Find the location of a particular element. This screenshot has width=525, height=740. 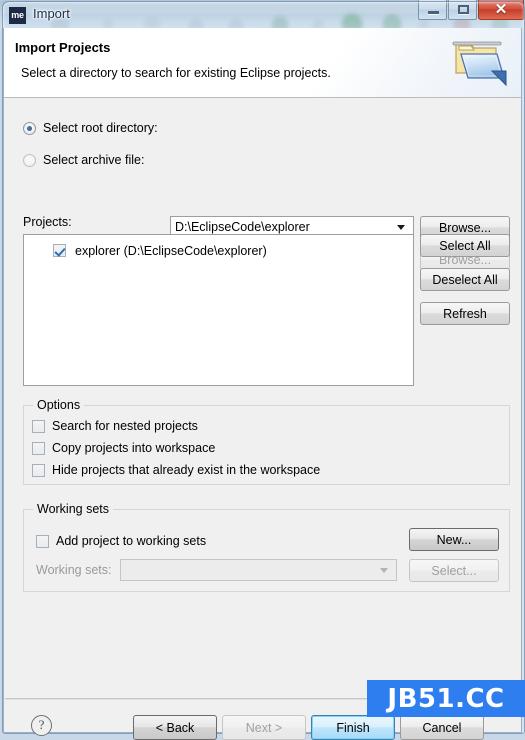

option-row-copy: Copy projects into workspace is located at coordinates (123, 448).